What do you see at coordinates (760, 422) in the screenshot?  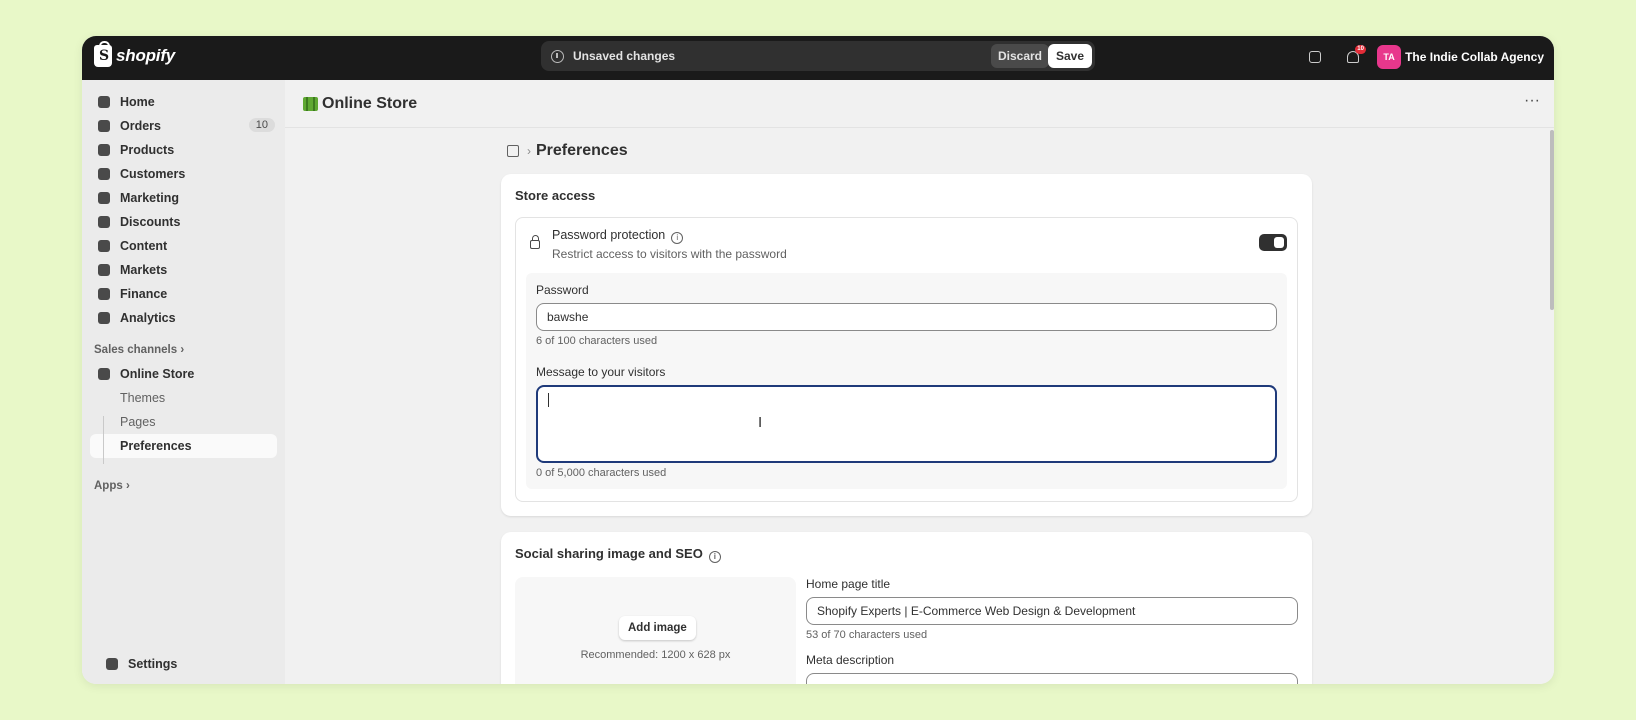 I see `ibeam-cursor-icon: I` at bounding box center [760, 422].